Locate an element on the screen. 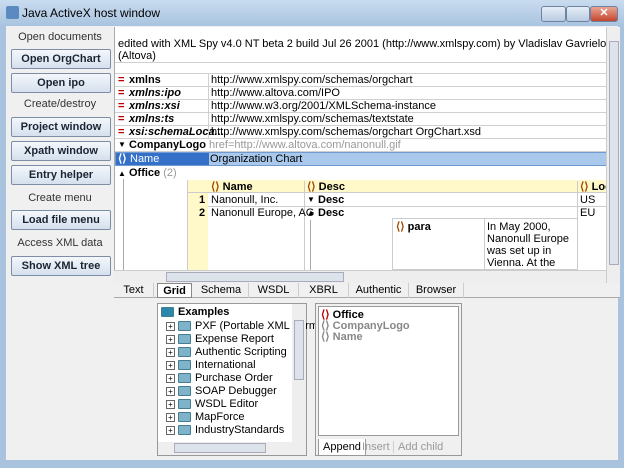  tree-root: Examples is located at coordinates (195, 312).